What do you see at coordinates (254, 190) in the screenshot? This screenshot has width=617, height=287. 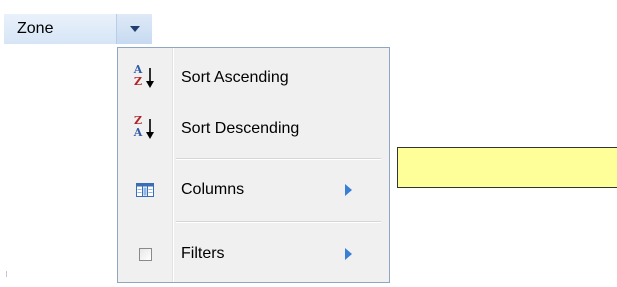 I see `menu-item-columns: Columns` at bounding box center [254, 190].